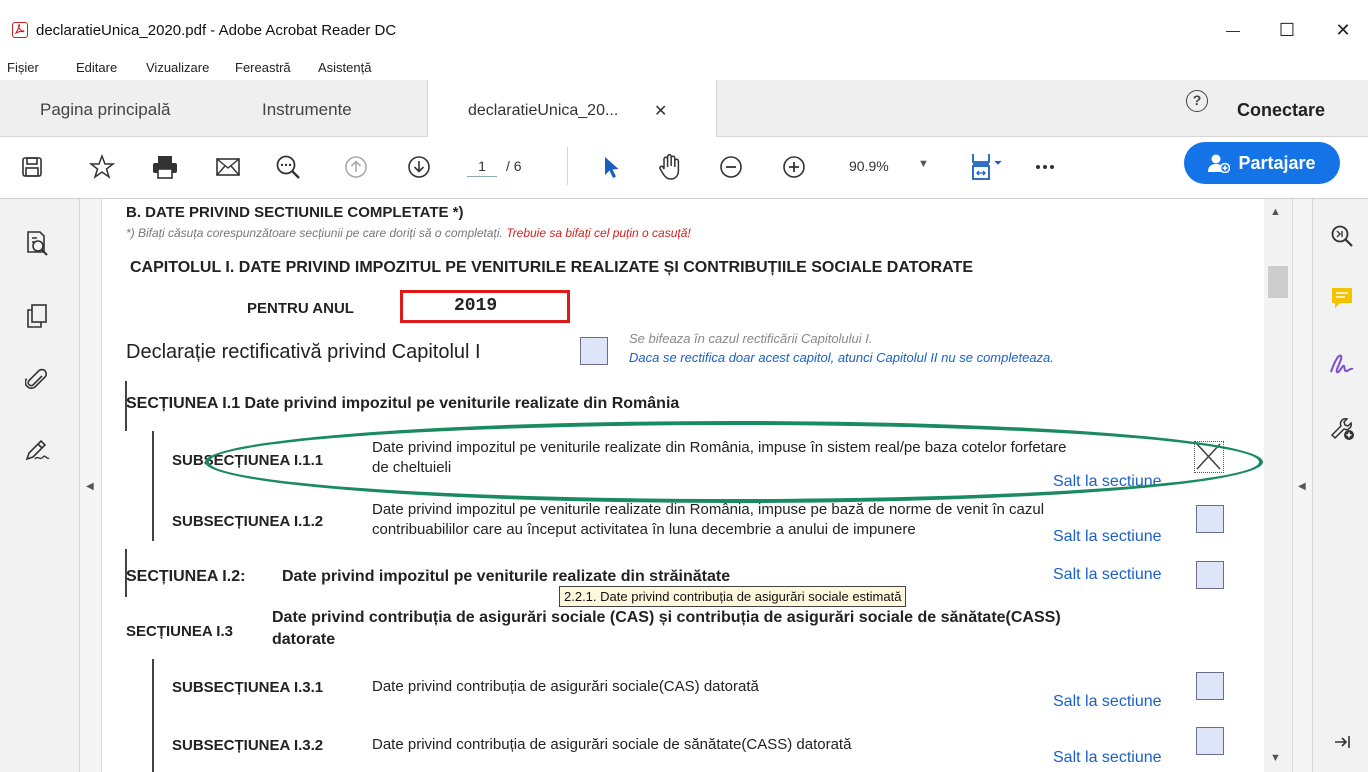 The width and height of the screenshot is (1368, 772). I want to click on subsection-1-3-2-label: SUBSECȚIUNEA I.3.2, so click(248, 745).